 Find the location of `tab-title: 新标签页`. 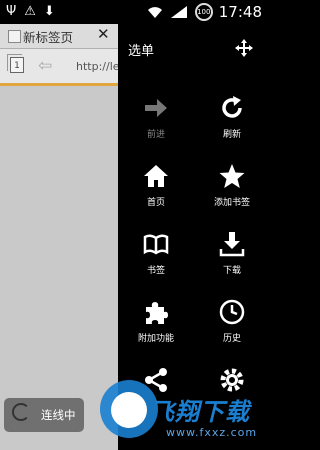

tab-title: 新标签页 is located at coordinates (48, 37).